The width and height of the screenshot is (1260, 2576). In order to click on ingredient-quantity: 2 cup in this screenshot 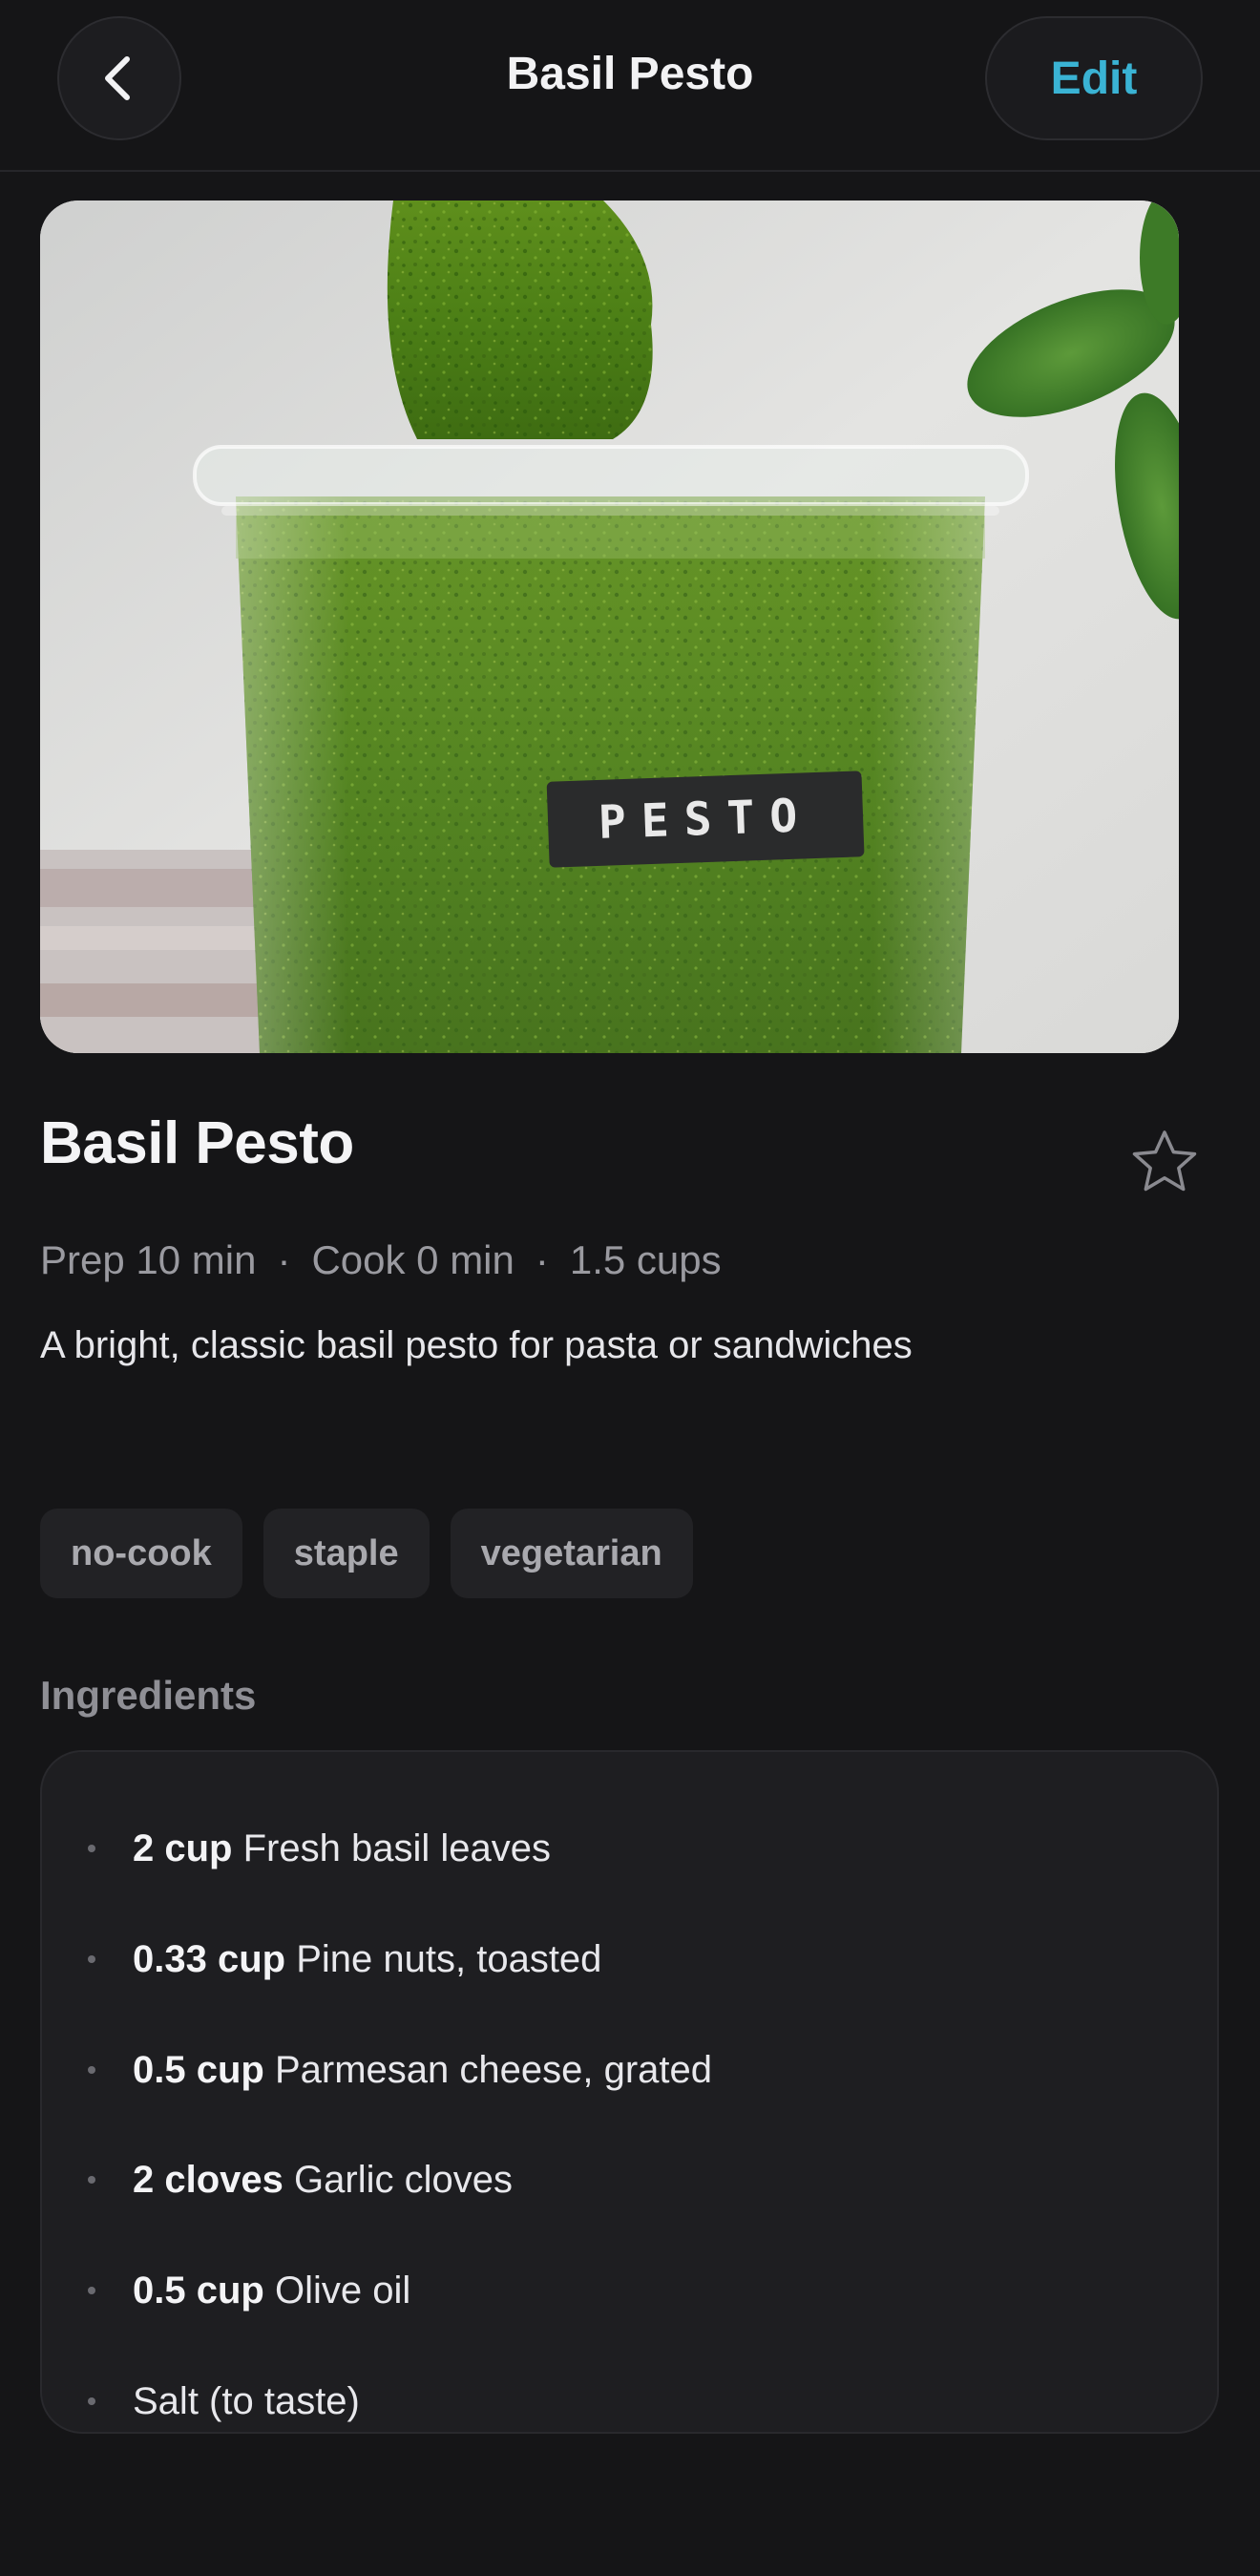, I will do `click(183, 1847)`.